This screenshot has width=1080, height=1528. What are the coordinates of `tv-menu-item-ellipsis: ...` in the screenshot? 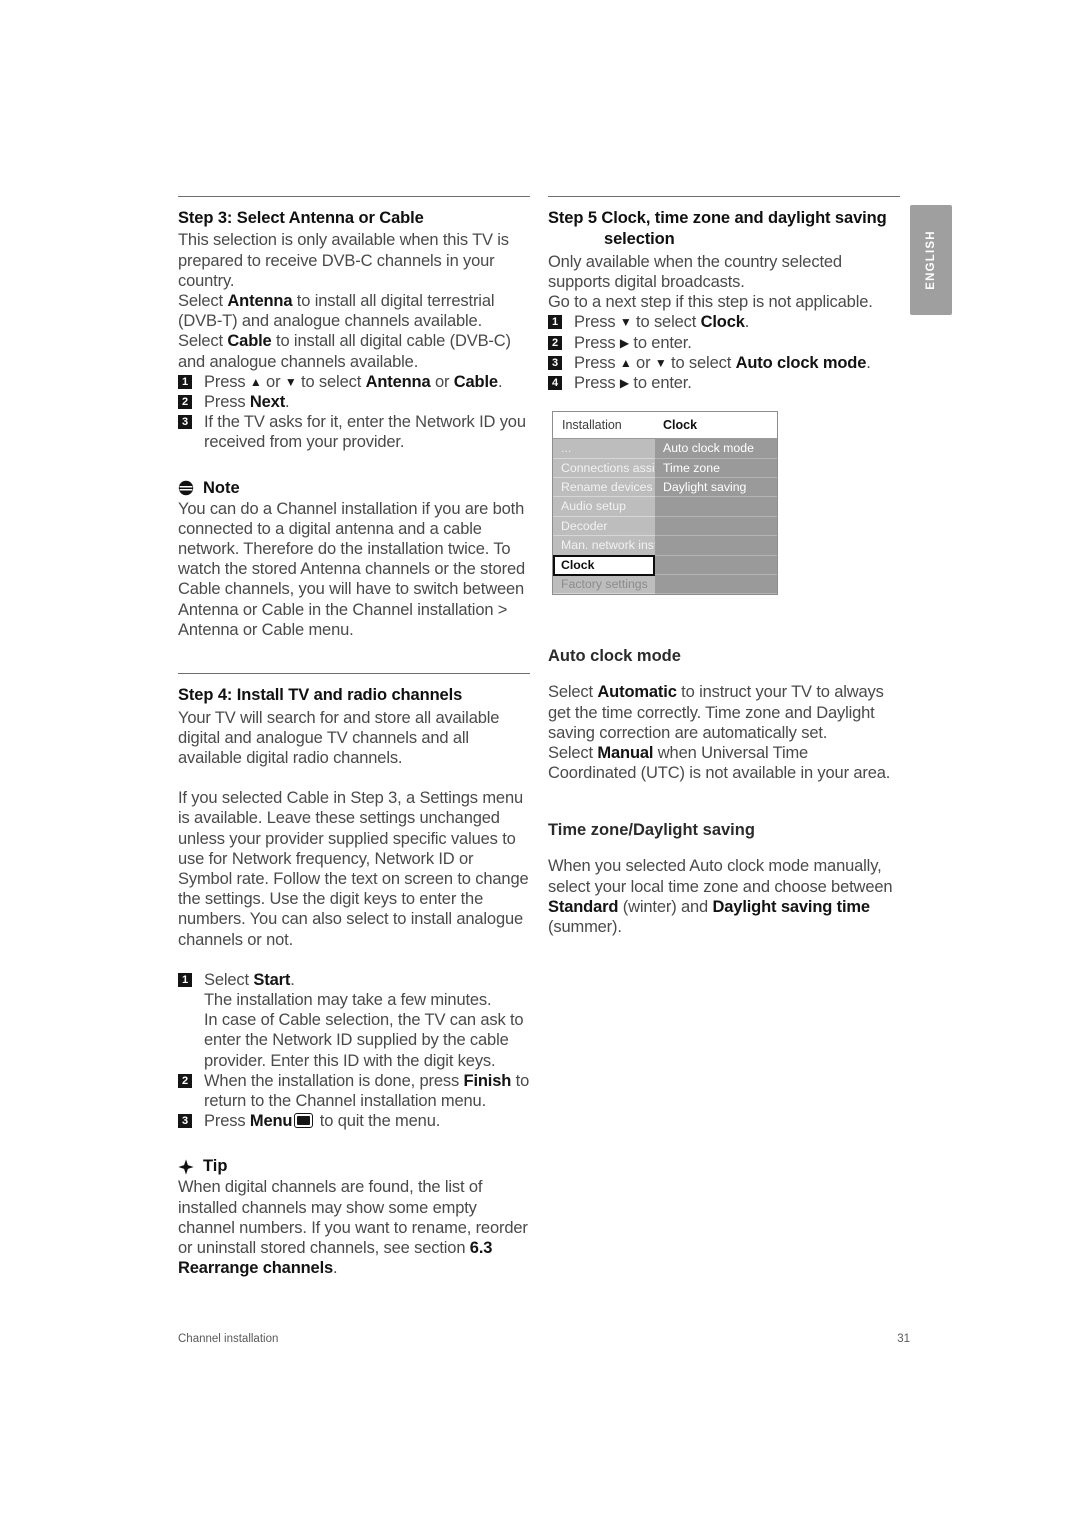 It's located at (604, 449).